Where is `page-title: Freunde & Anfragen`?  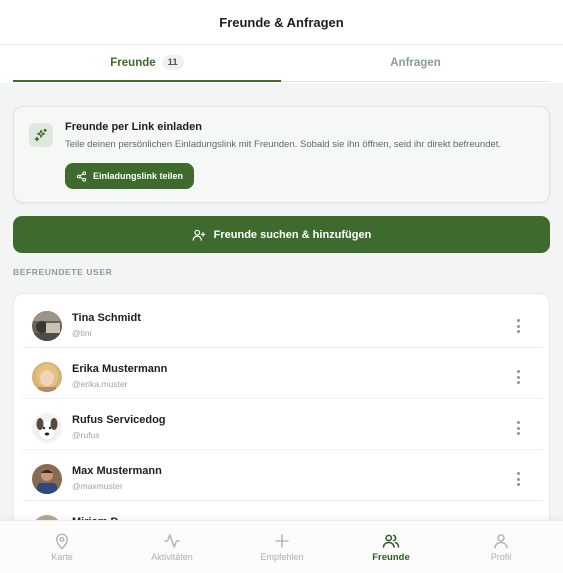
page-title: Freunde & Anfragen is located at coordinates (281, 22).